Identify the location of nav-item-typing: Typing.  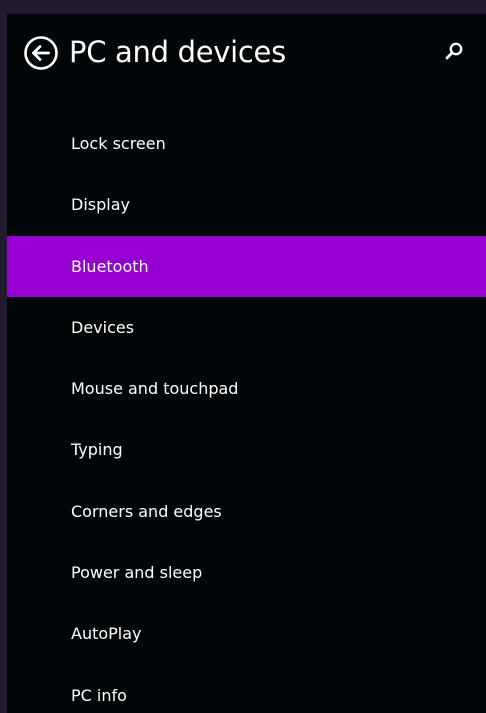
(246, 449).